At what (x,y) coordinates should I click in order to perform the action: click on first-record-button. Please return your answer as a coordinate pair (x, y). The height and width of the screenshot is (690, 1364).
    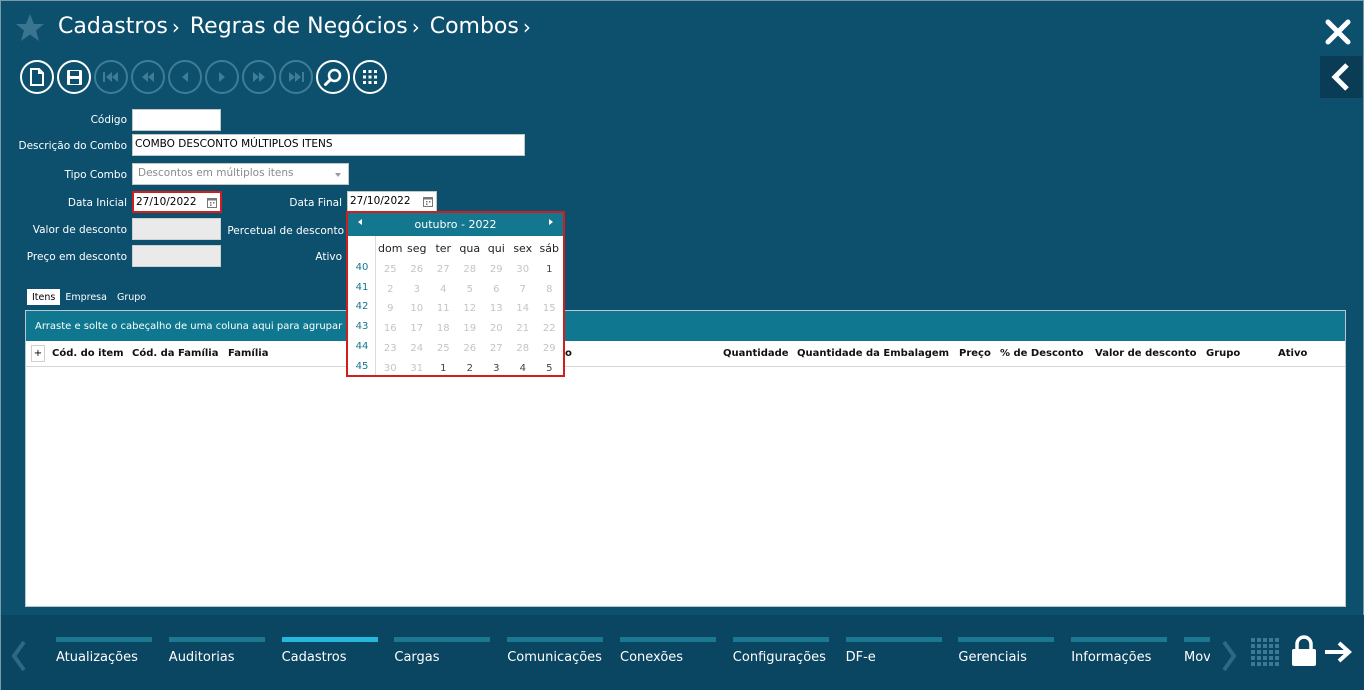
    Looking at the image, I should click on (111, 77).